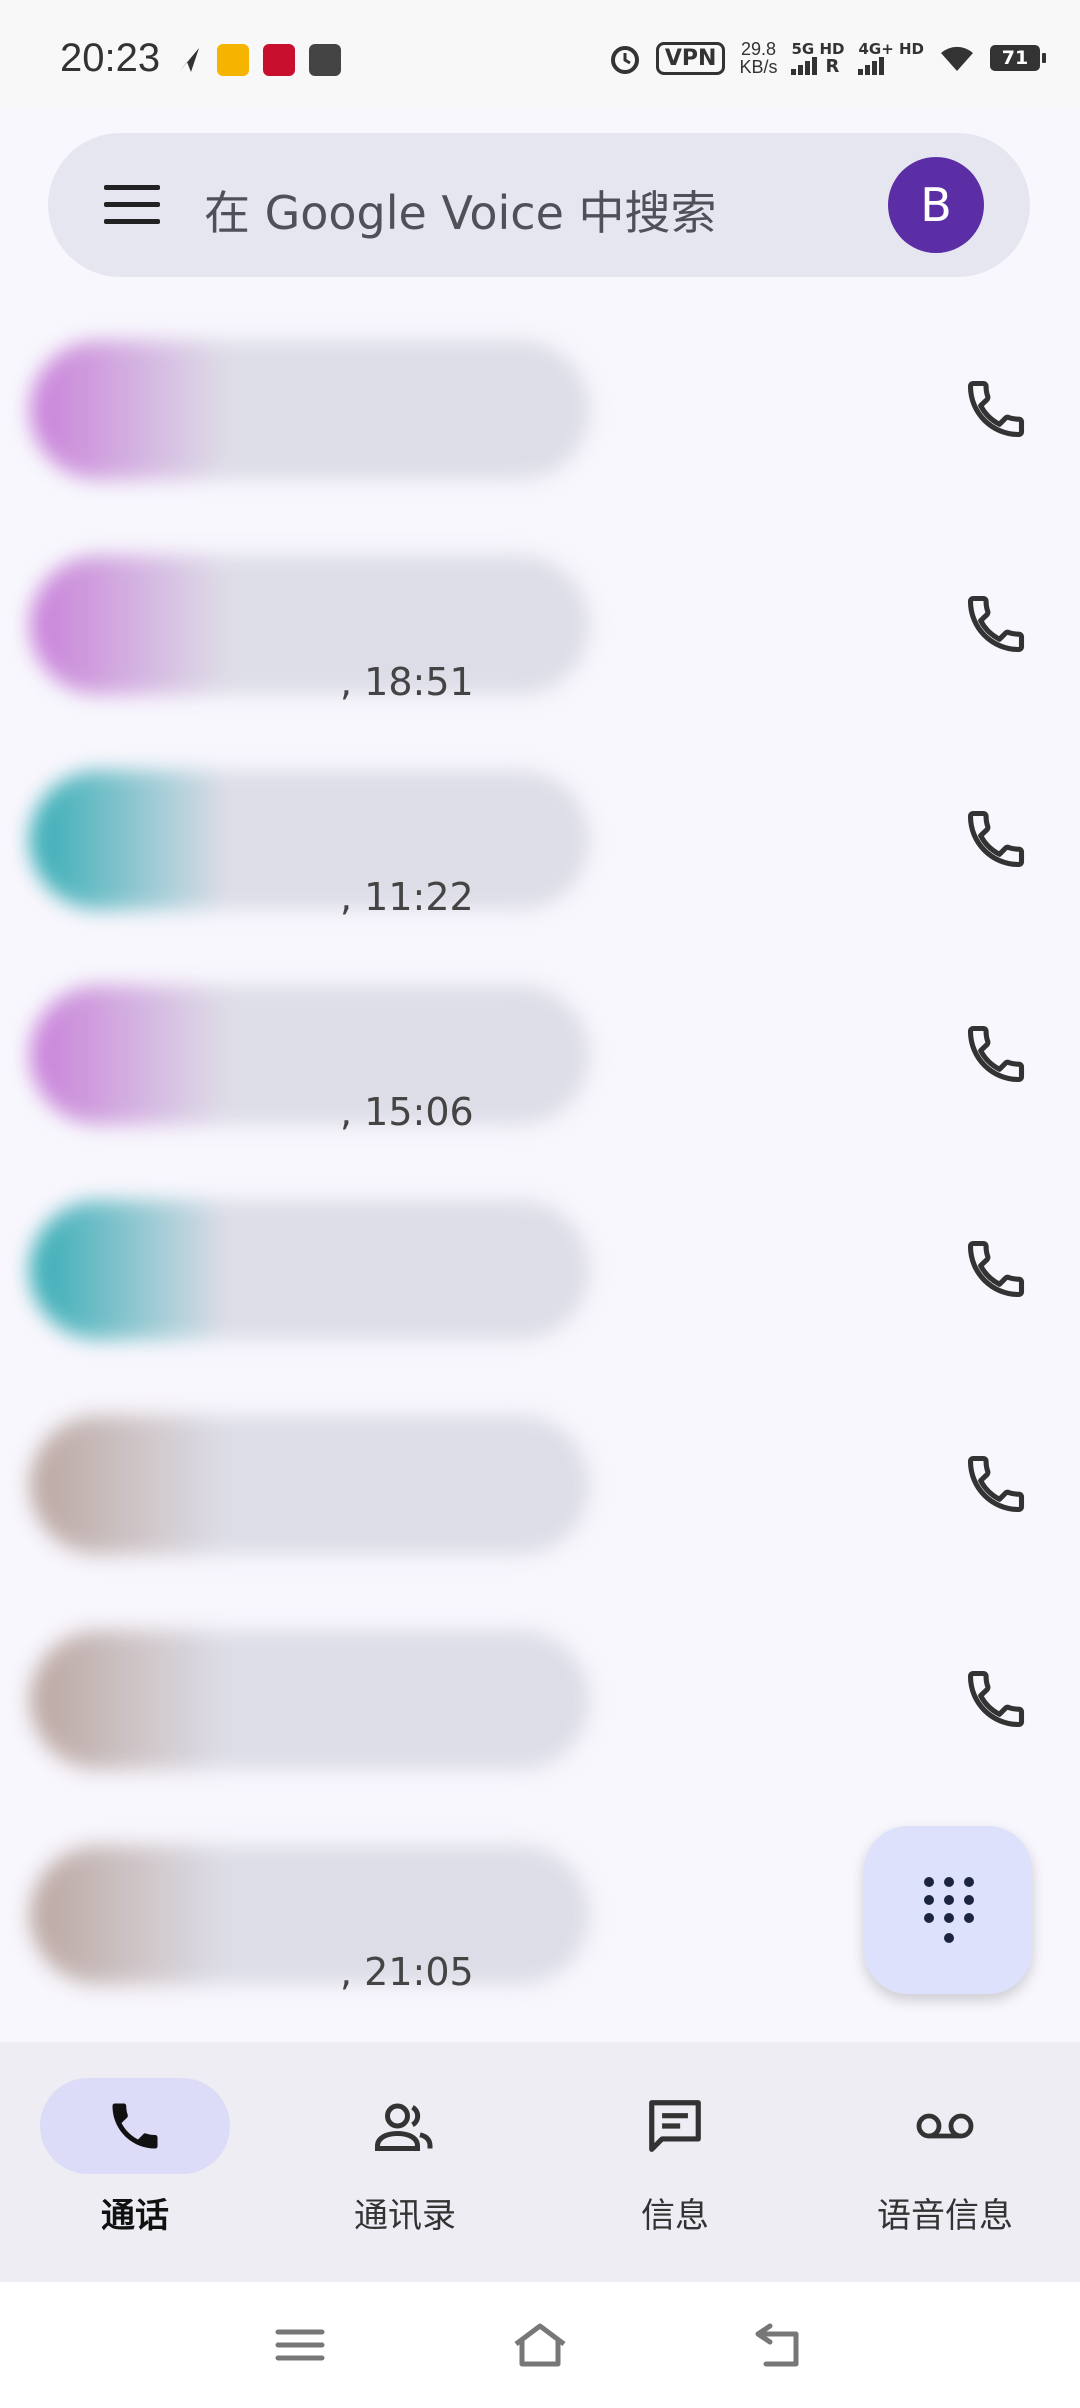 The width and height of the screenshot is (1080, 2408). I want to click on net1-roaming: R, so click(832, 66).